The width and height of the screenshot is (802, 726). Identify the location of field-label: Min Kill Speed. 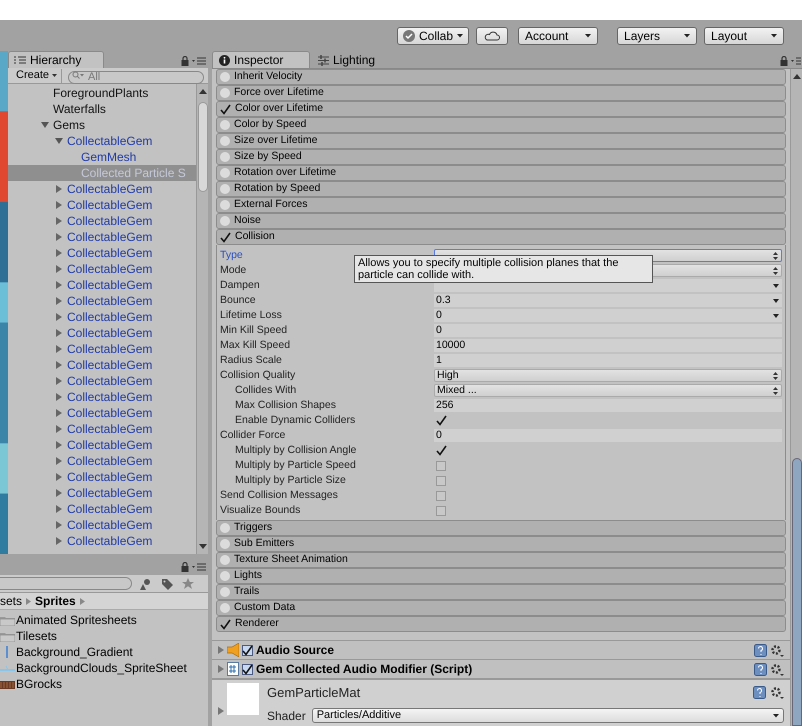
(254, 330).